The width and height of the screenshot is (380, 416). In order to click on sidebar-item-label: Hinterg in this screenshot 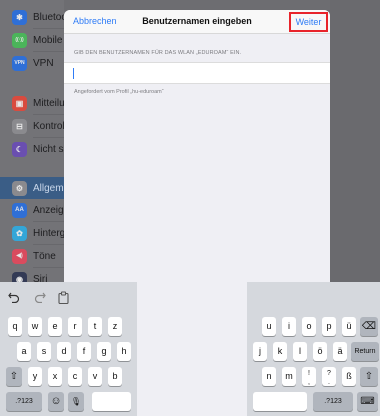, I will do `click(48, 233)`.